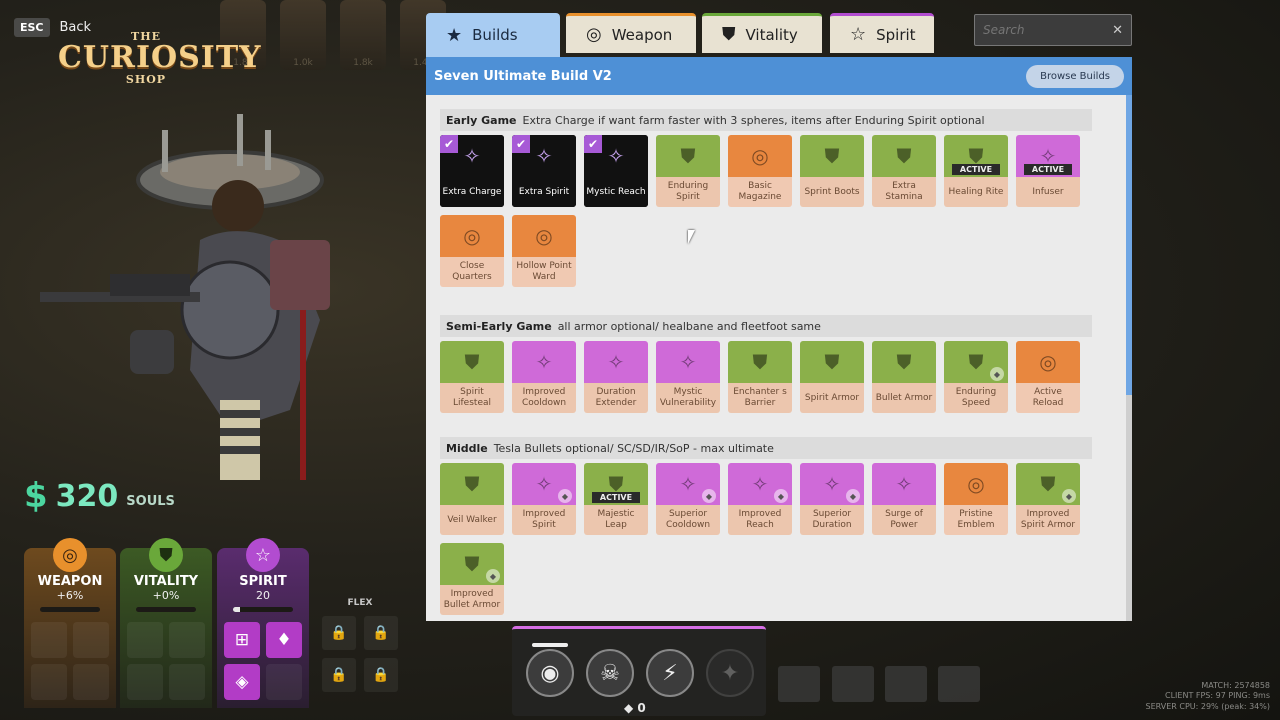 Image resolution: width=1280 pixels, height=720 pixels. Describe the element at coordinates (70, 623) in the screenshot. I see `weapon-stat-column: ◎ WEAPON +6%` at that location.